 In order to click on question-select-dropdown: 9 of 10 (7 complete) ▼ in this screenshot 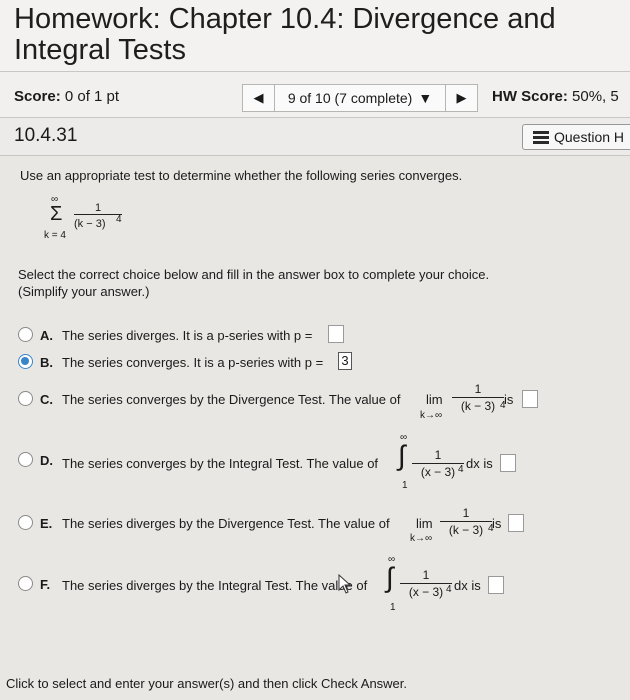, I will do `click(360, 98)`.